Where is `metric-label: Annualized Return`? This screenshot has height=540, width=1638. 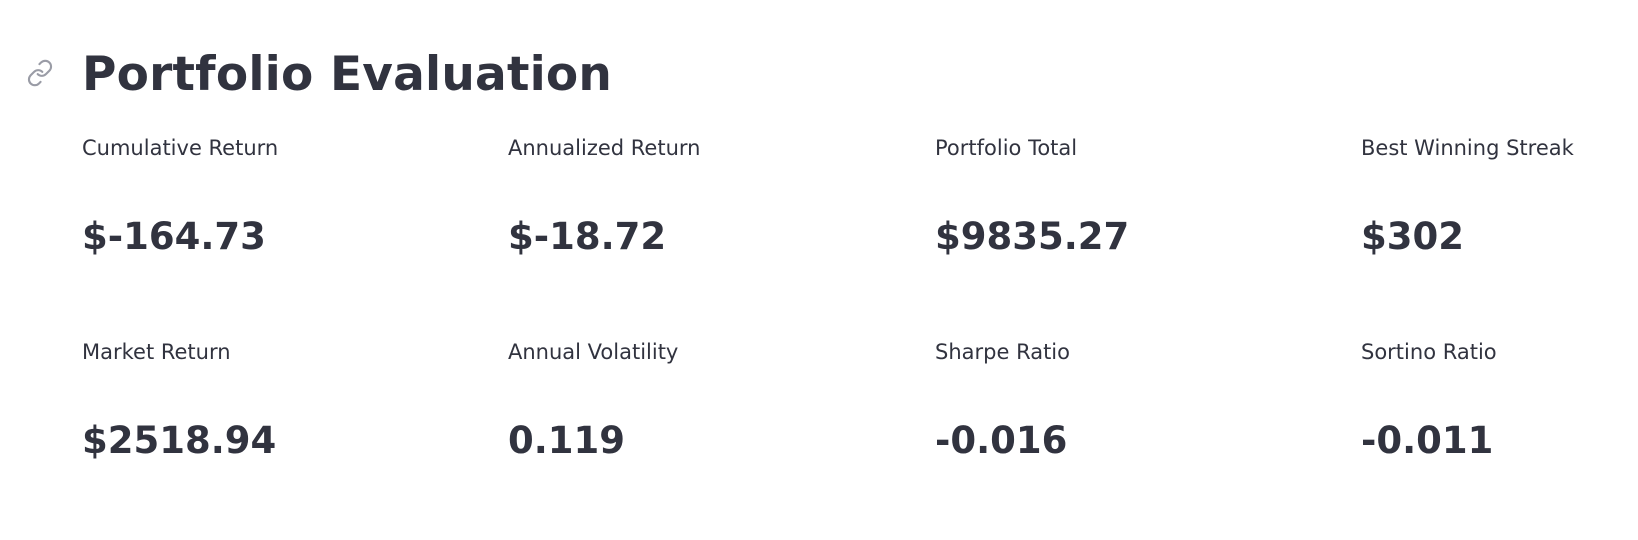 metric-label: Annualized Return is located at coordinates (604, 148).